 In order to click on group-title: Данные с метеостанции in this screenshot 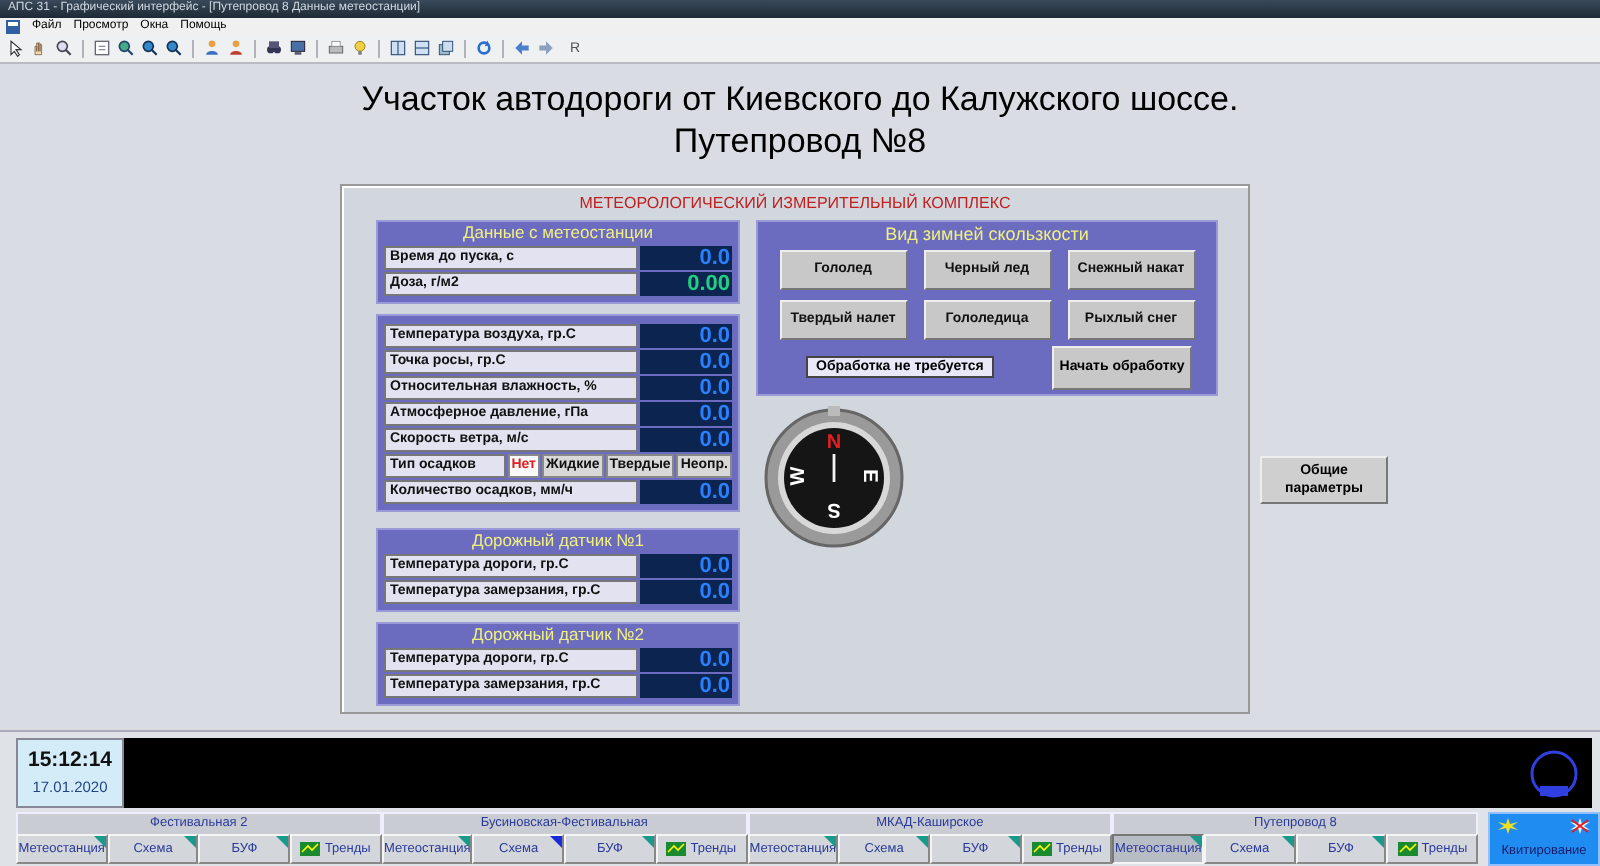, I will do `click(558, 232)`.